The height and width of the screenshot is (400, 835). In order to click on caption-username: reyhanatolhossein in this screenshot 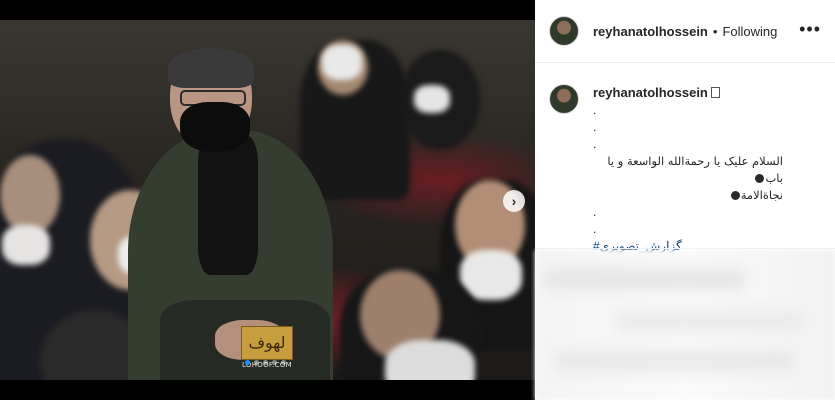, I will do `click(650, 92)`.